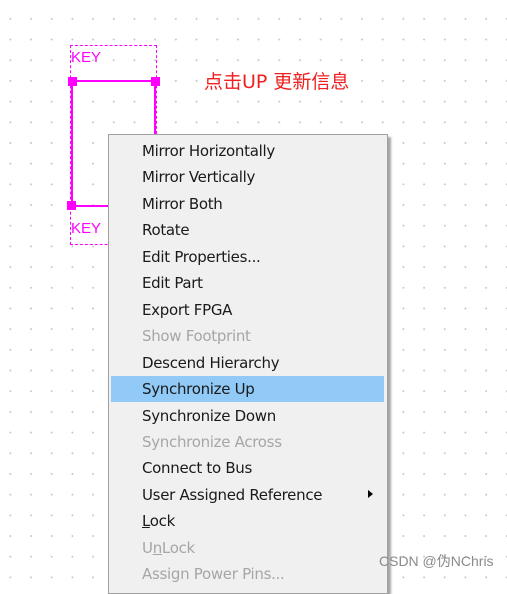 The image size is (507, 594). I want to click on pin-handle-bottom-left, so click(71, 205).